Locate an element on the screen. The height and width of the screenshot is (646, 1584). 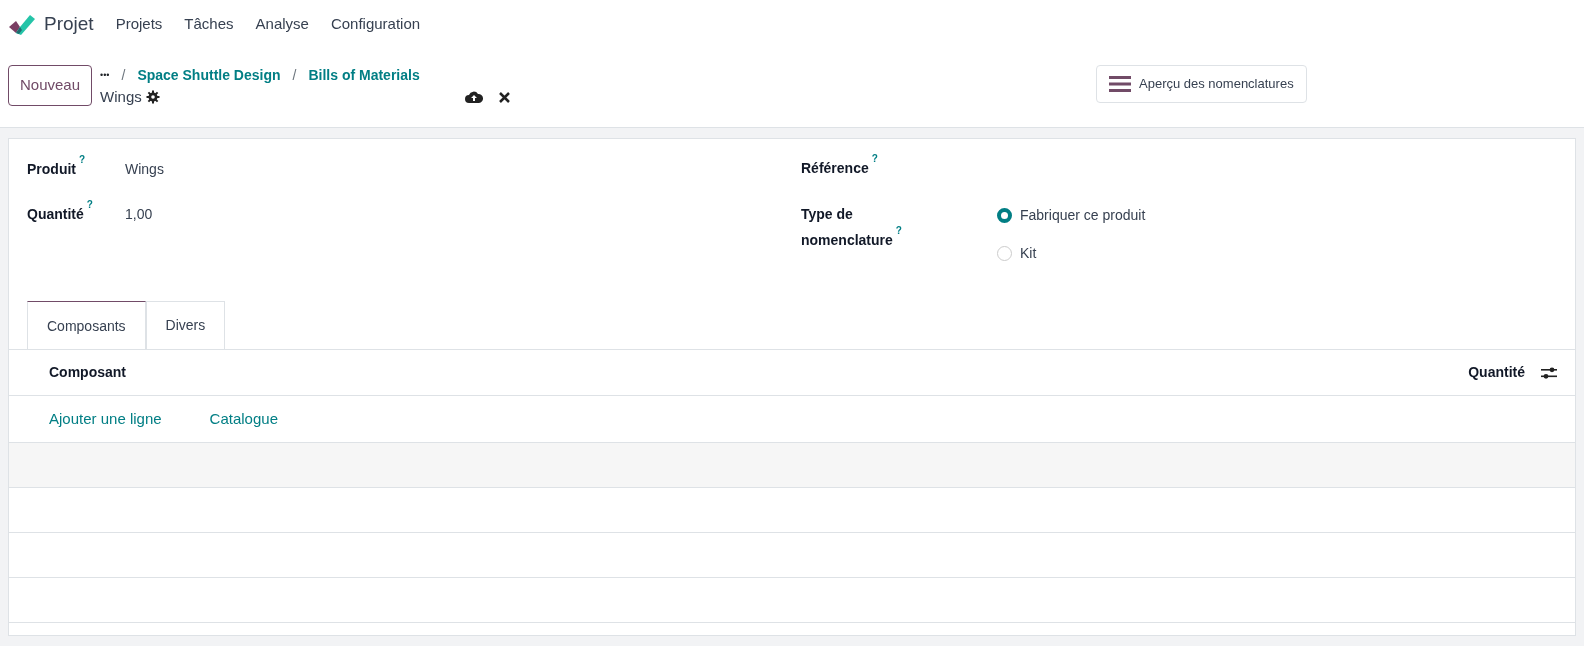
add-link: Catalogue is located at coordinates (243, 419).